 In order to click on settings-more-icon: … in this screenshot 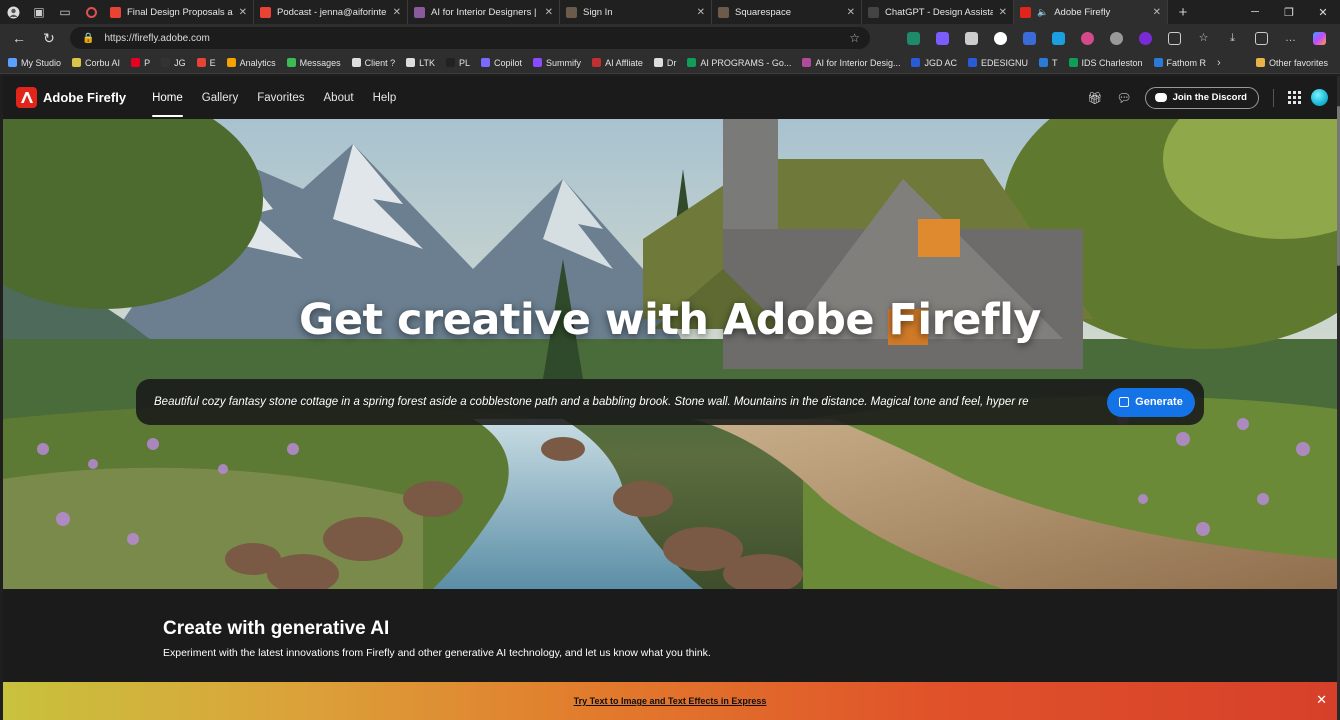, I will do `click(1290, 38)`.